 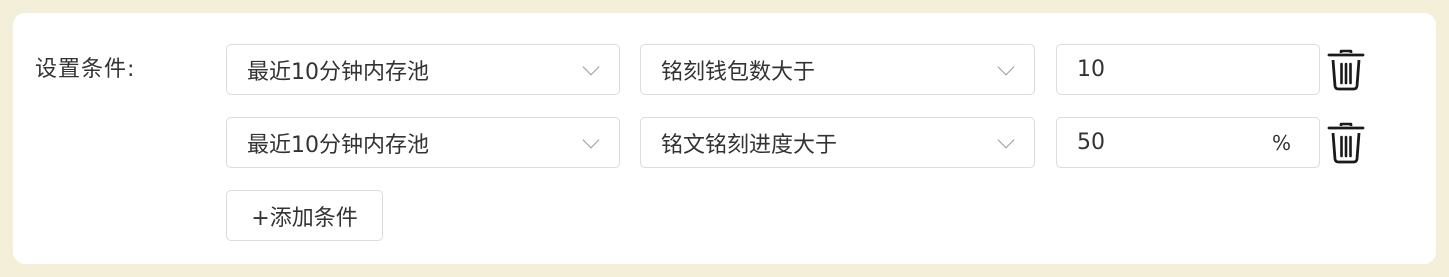 What do you see at coordinates (837, 69) in the screenshot?
I see `metric-select-1: 铭刻钱包数大于` at bounding box center [837, 69].